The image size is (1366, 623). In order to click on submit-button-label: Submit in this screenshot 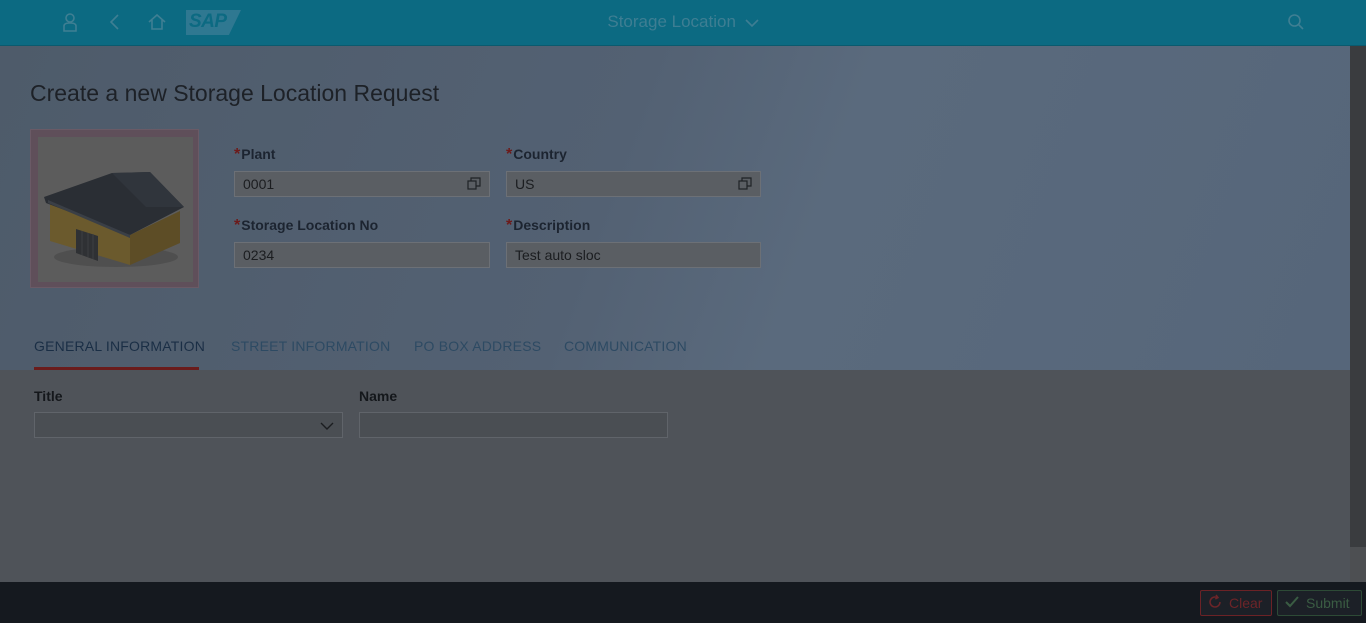, I will do `click(1328, 603)`.